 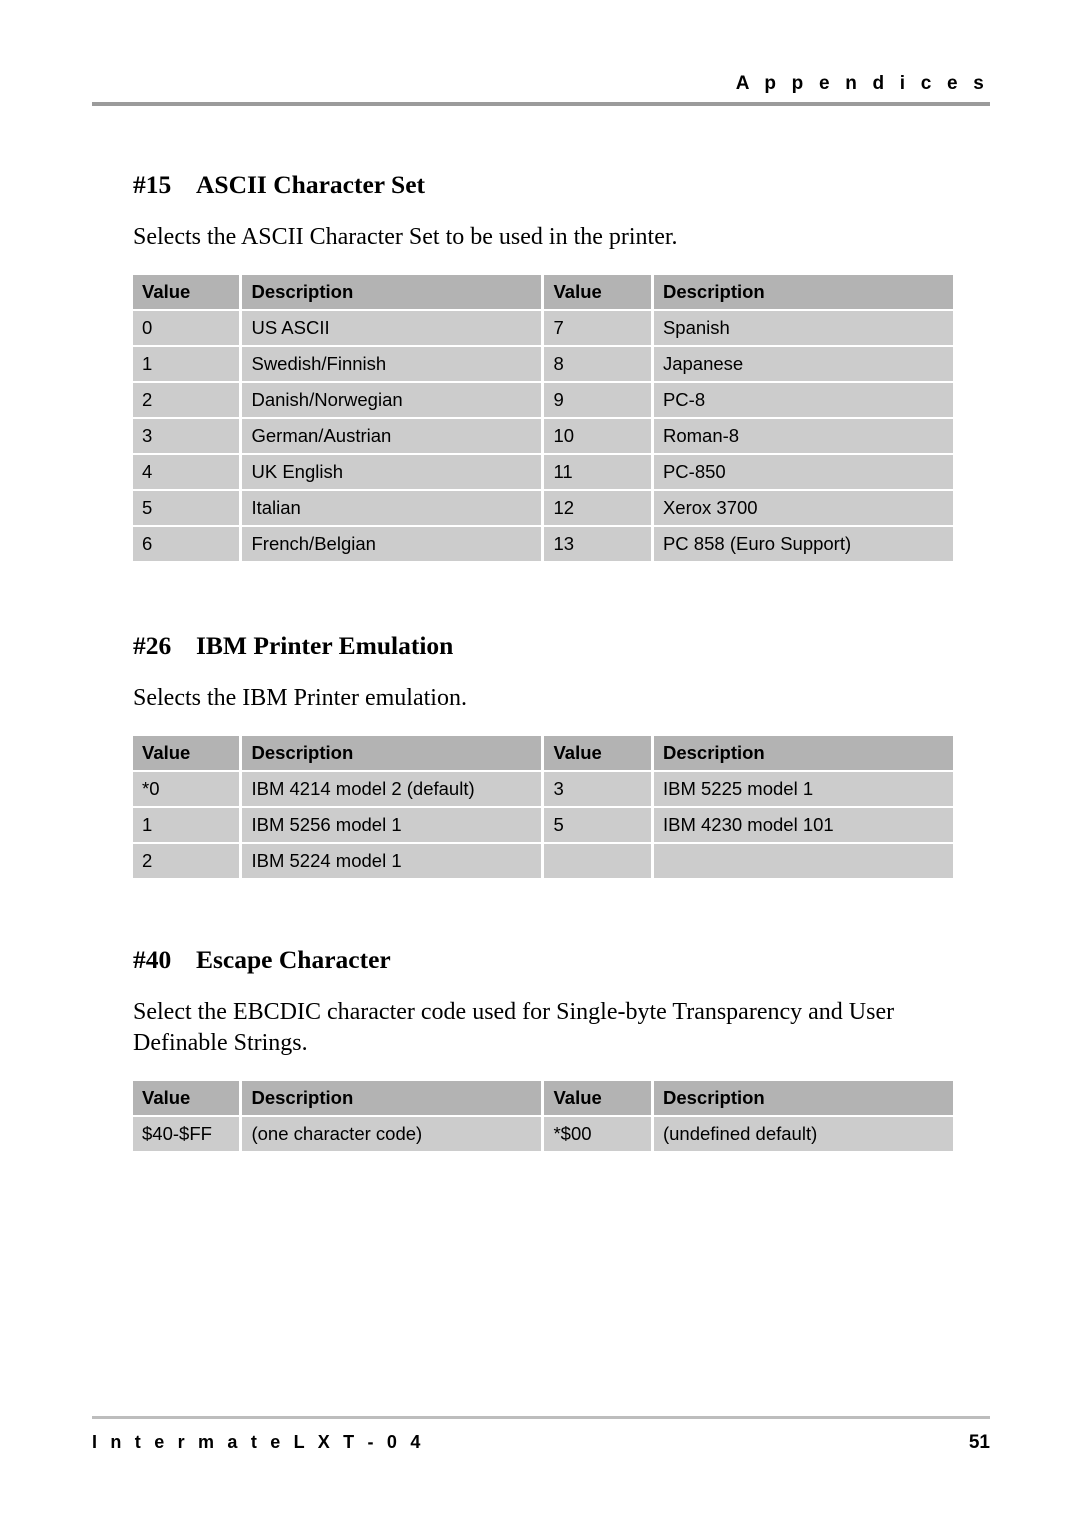 I want to click on cell-description: PC-8, so click(x=803, y=400).